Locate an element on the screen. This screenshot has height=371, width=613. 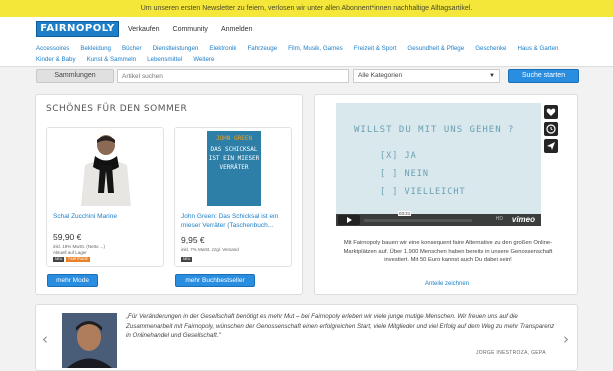
product-availability: Aktuell auf Lager is located at coordinates (70, 252).